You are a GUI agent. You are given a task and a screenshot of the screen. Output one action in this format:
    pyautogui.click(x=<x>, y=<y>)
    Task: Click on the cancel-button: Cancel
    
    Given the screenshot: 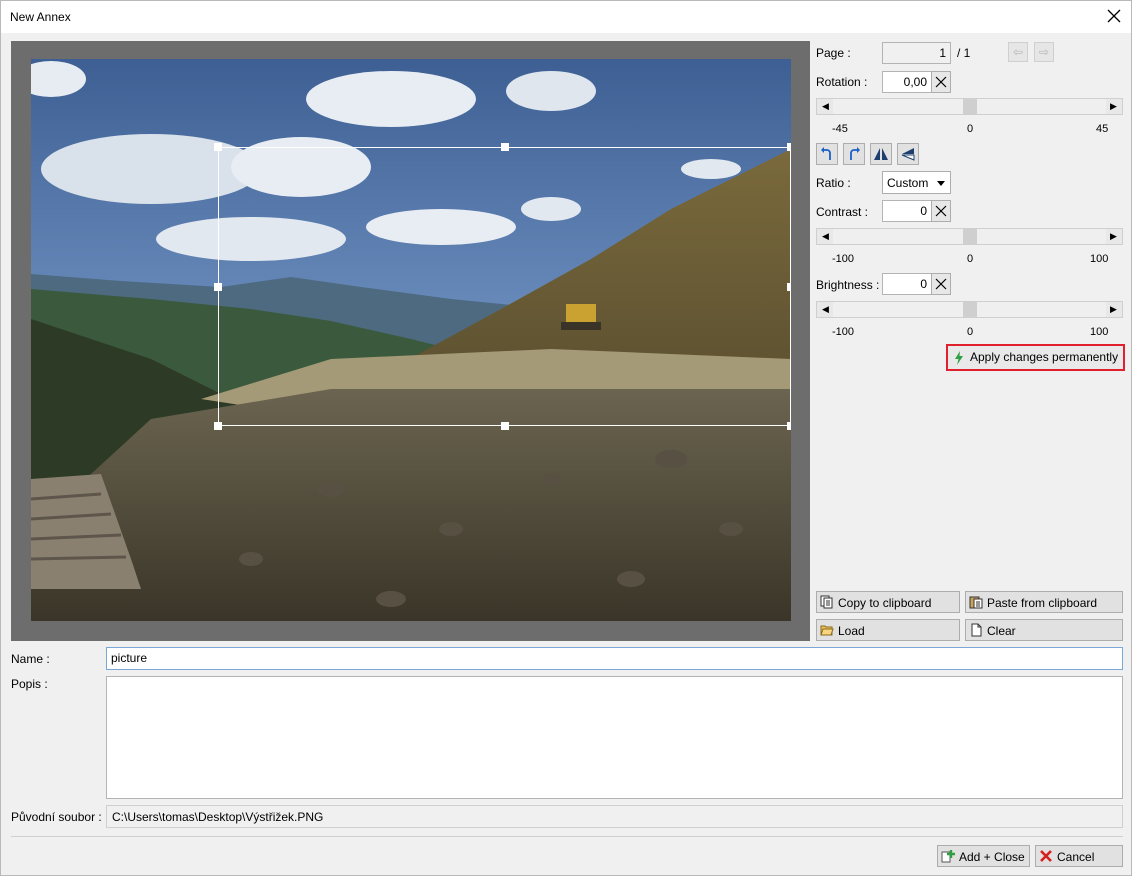 What is the action you would take?
    pyautogui.click(x=1079, y=856)
    